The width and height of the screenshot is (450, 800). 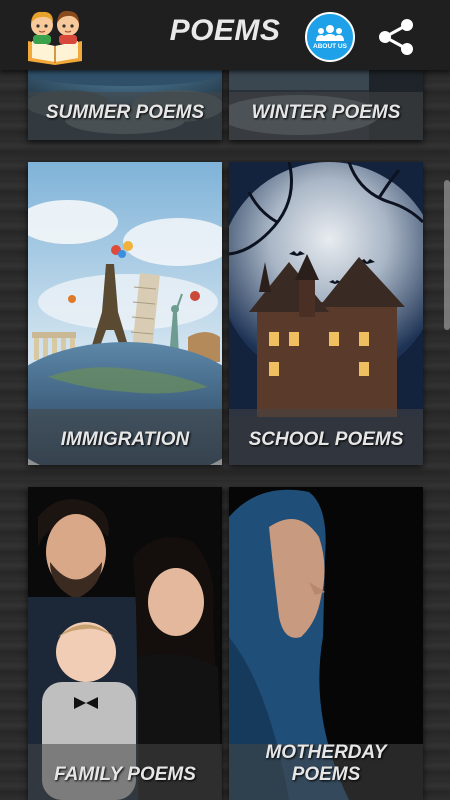 What do you see at coordinates (447, 255) in the screenshot?
I see `scrollbar` at bounding box center [447, 255].